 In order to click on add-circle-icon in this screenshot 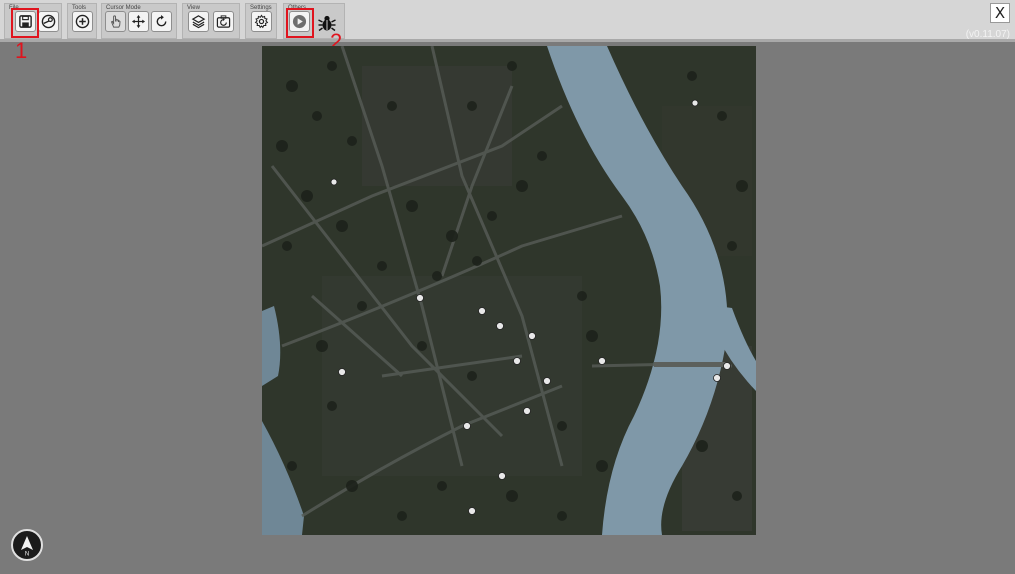, I will do `click(82, 21)`.